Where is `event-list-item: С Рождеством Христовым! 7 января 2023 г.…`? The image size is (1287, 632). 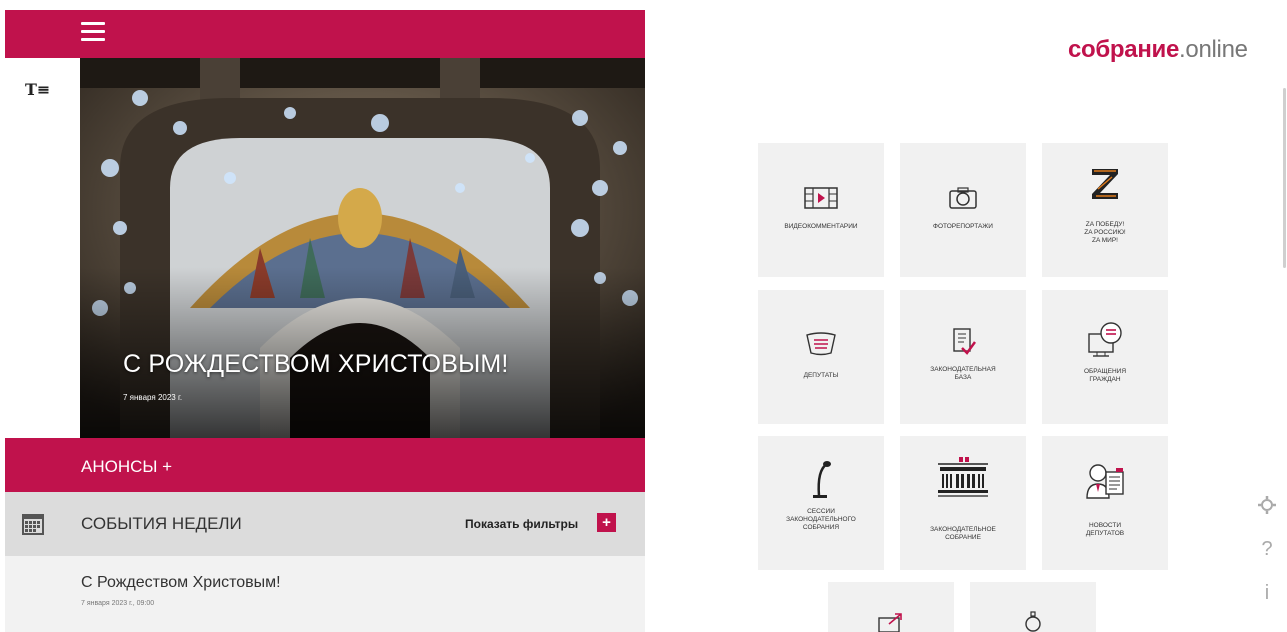 event-list-item: С Рождеством Христовым! 7 января 2023 г.… is located at coordinates (325, 594).